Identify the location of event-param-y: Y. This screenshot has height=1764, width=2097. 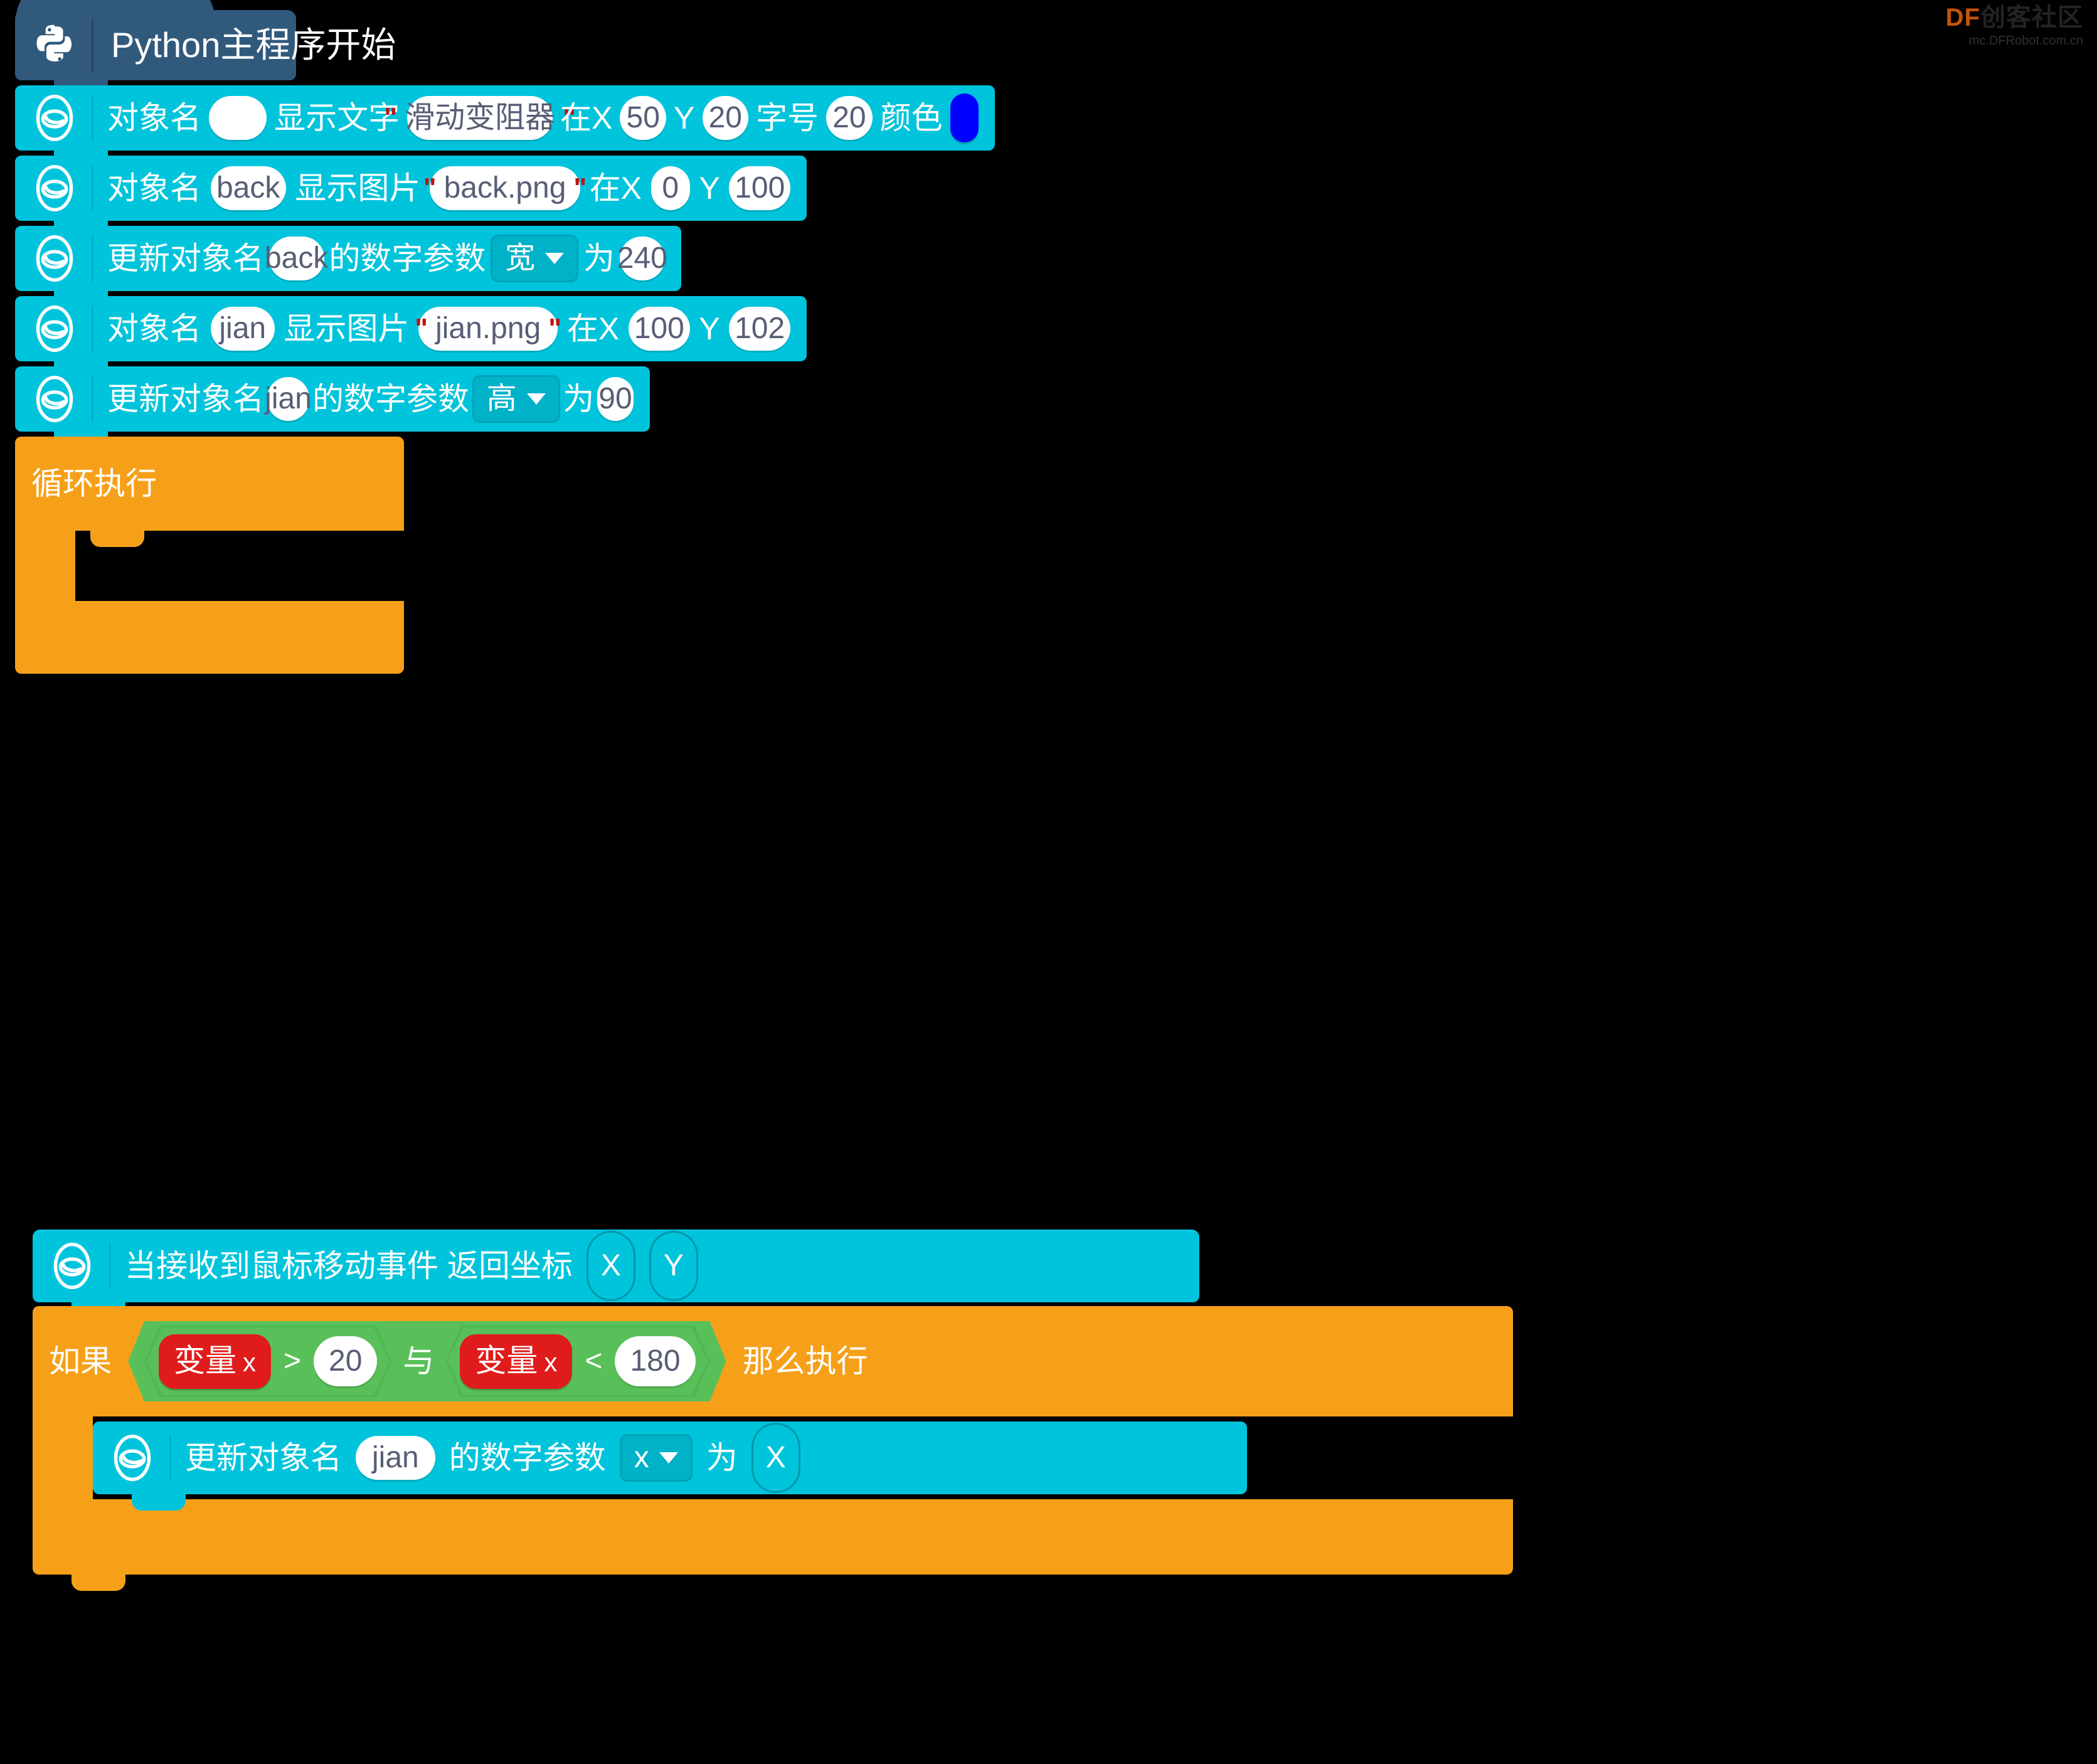
(673, 1266).